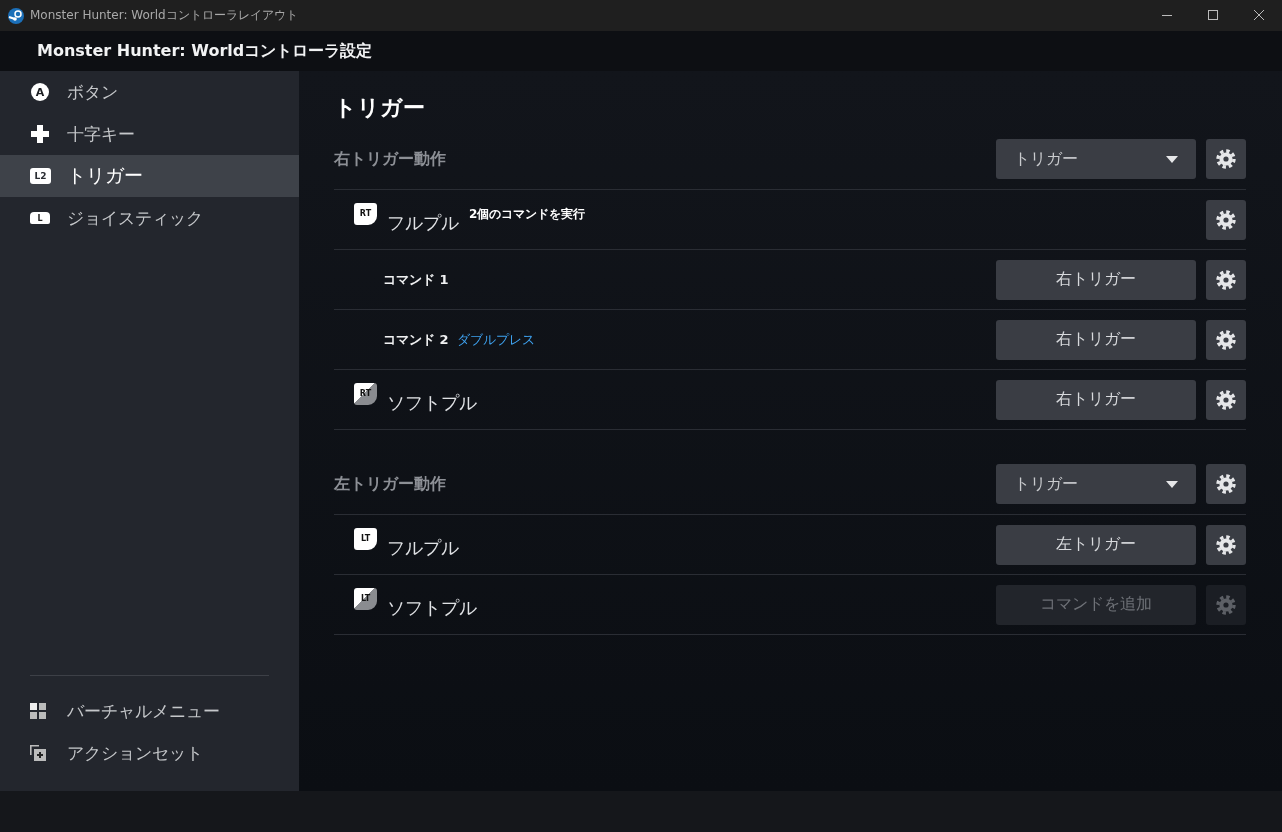 This screenshot has width=1282, height=832. I want to click on page-title: トリガー, so click(380, 108).